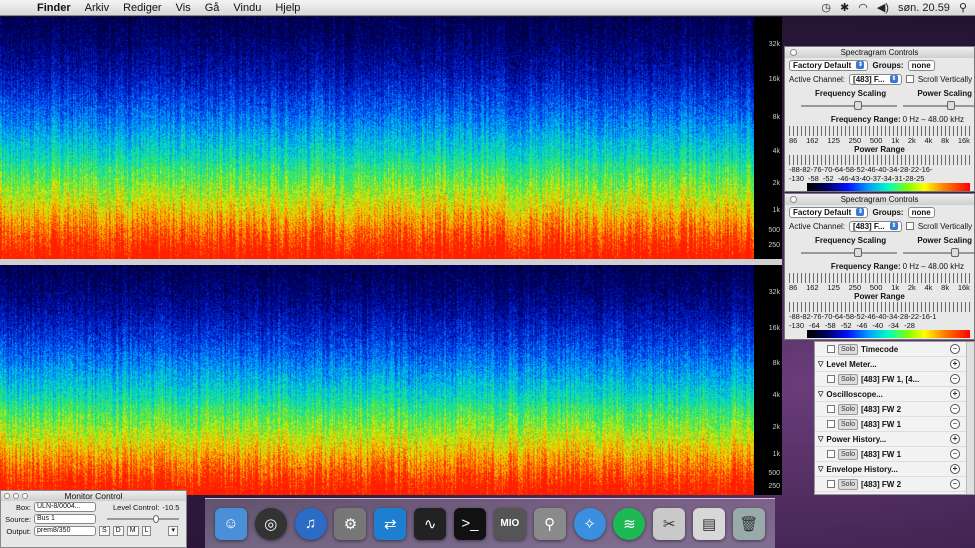 Image resolution: width=975 pixels, height=548 pixels. Describe the element at coordinates (146, 531) in the screenshot. I see `l-button: L` at that location.